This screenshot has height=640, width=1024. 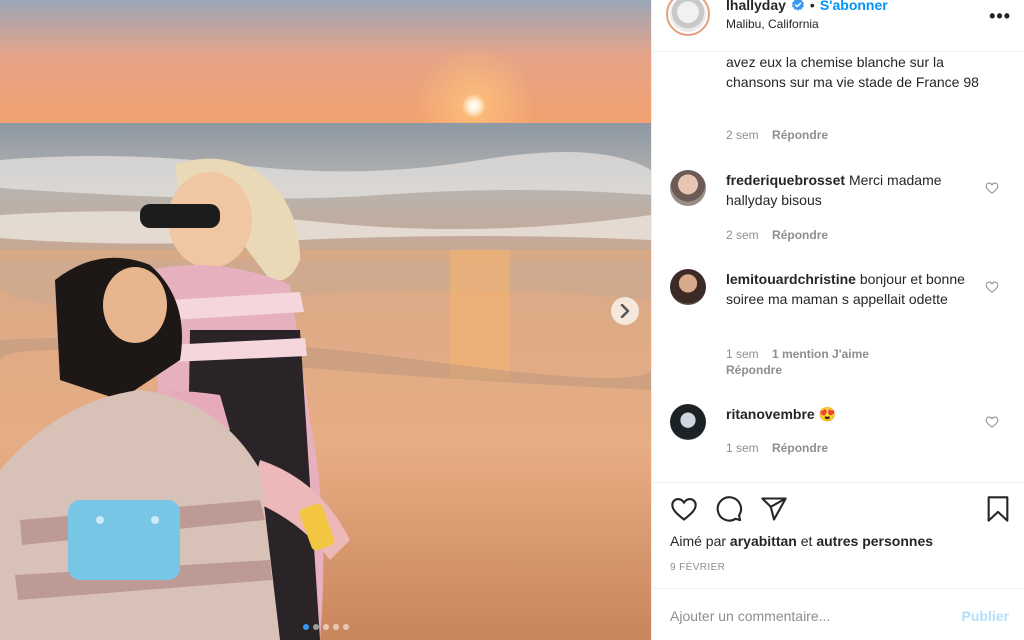 I want to click on comment-username: lemitouardchristine, so click(x=791, y=279).